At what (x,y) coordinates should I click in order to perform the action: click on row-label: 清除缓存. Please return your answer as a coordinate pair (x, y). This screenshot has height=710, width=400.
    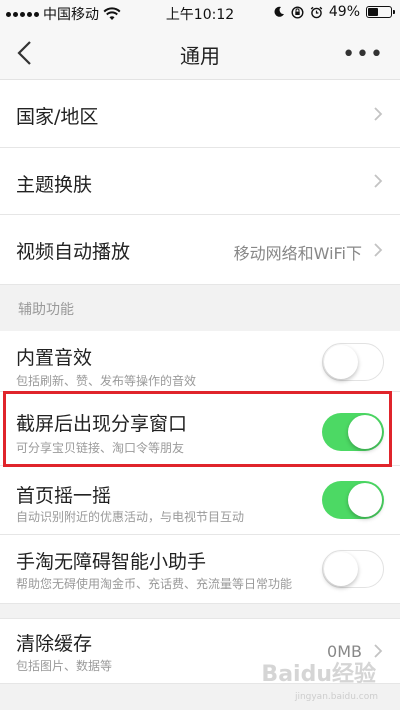
    Looking at the image, I should click on (54, 644).